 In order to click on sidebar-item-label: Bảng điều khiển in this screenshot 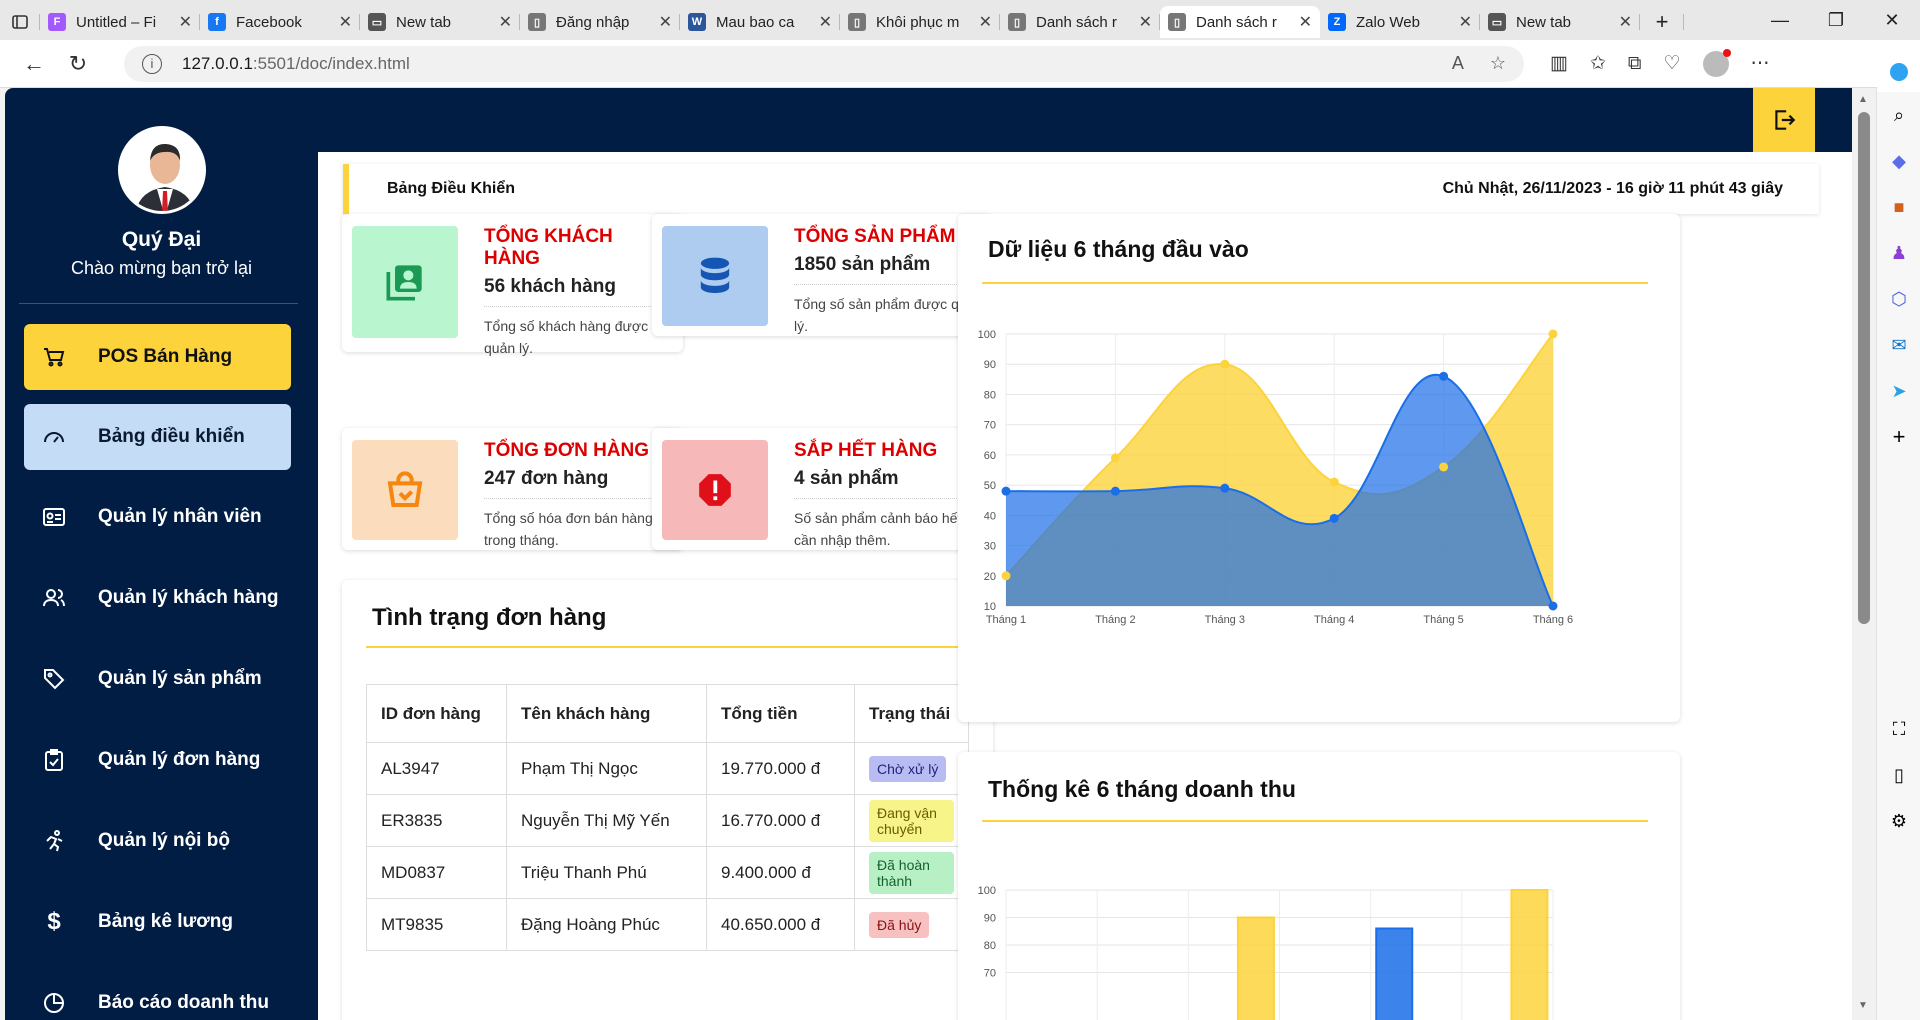, I will do `click(171, 436)`.